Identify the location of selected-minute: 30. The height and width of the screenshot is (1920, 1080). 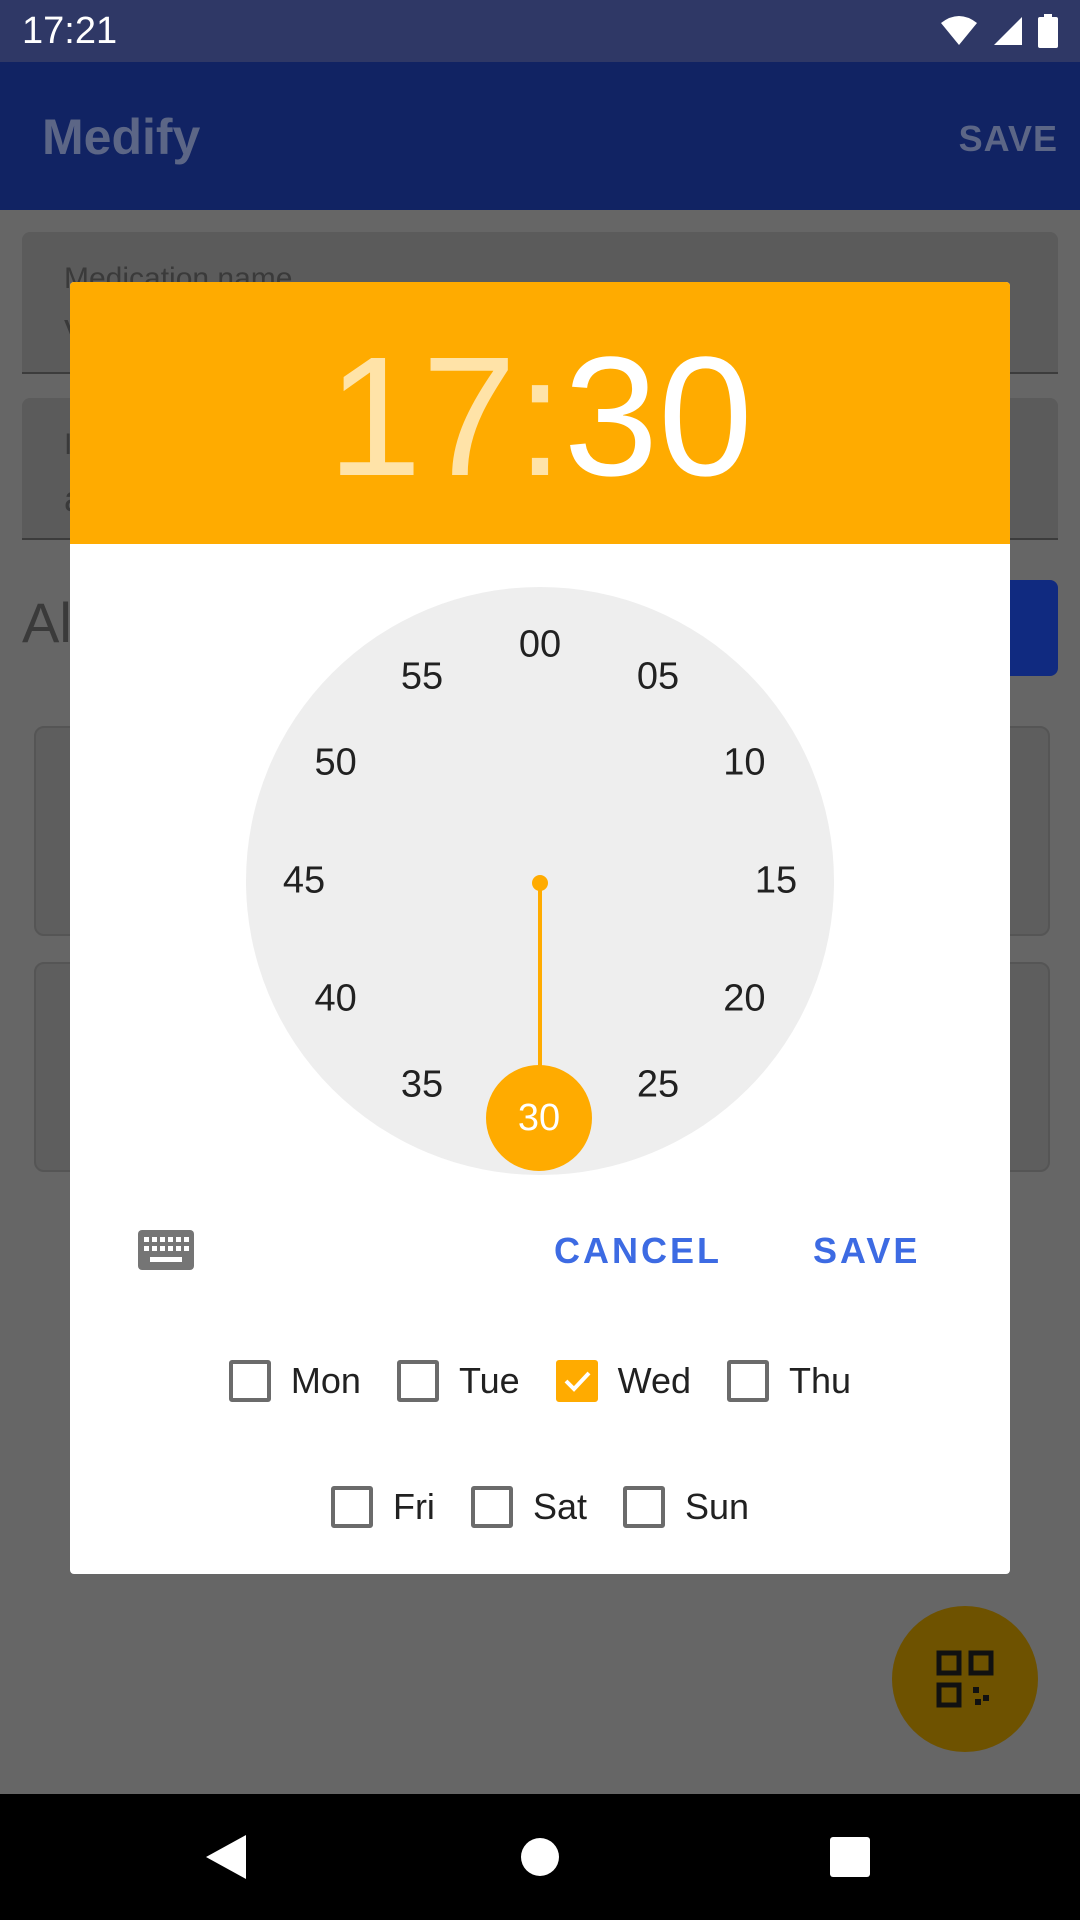
(539, 1118).